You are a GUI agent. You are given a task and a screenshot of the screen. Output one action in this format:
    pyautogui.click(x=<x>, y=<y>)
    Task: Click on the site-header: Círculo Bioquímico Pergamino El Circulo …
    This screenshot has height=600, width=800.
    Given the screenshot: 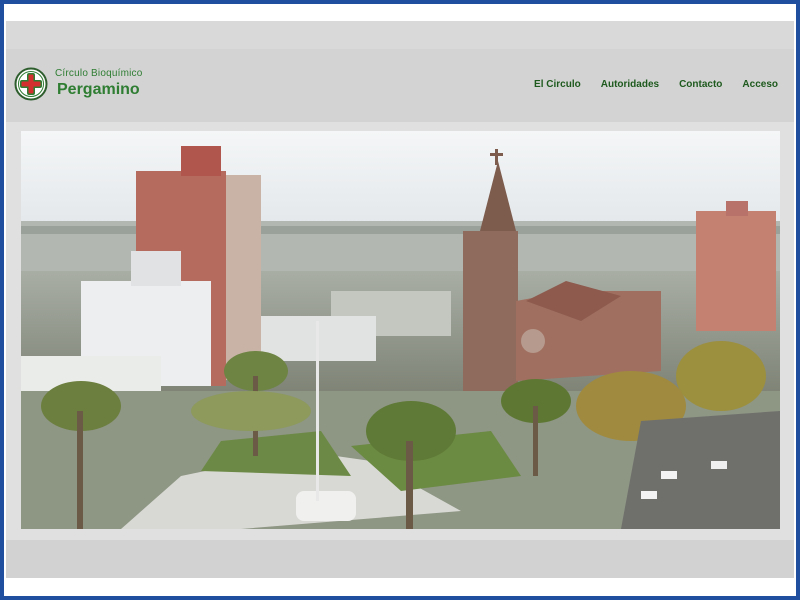 What is the action you would take?
    pyautogui.click(x=400, y=85)
    